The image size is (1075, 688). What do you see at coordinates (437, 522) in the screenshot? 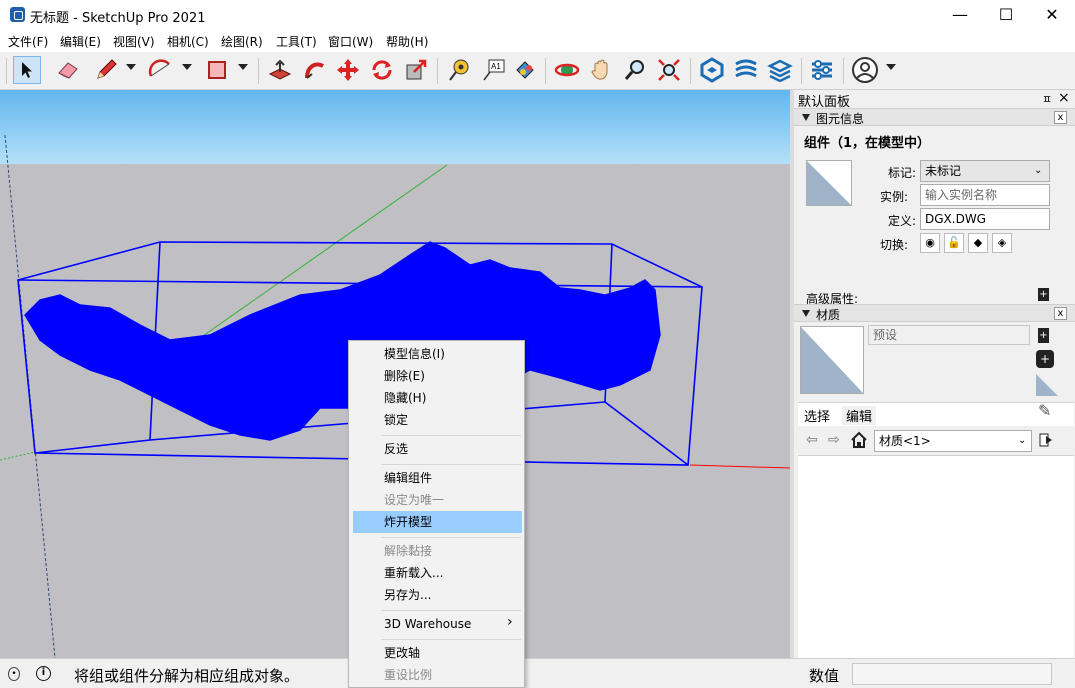
I see `menu-item-explode: 炸开模型` at bounding box center [437, 522].